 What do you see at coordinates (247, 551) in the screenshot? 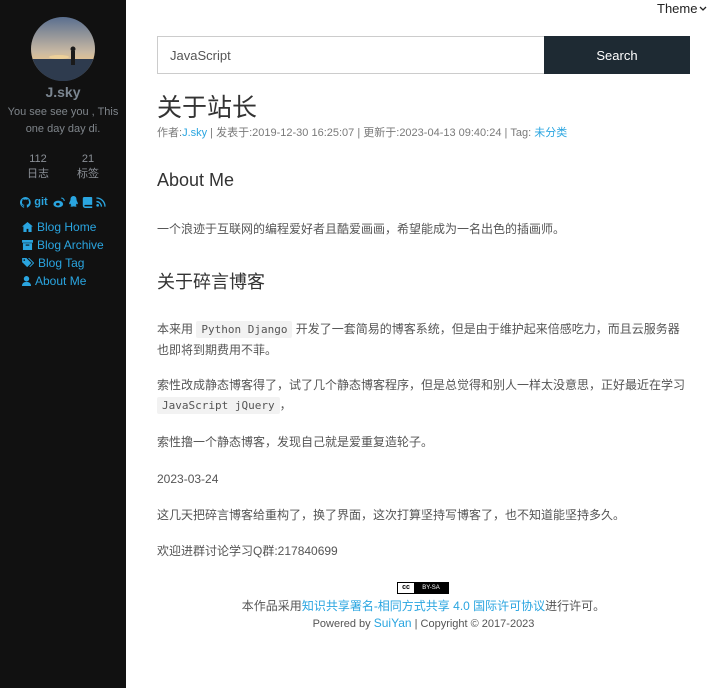
I see `paragraph-5: 欢迎进群讨论学习Q群:217840699` at bounding box center [247, 551].